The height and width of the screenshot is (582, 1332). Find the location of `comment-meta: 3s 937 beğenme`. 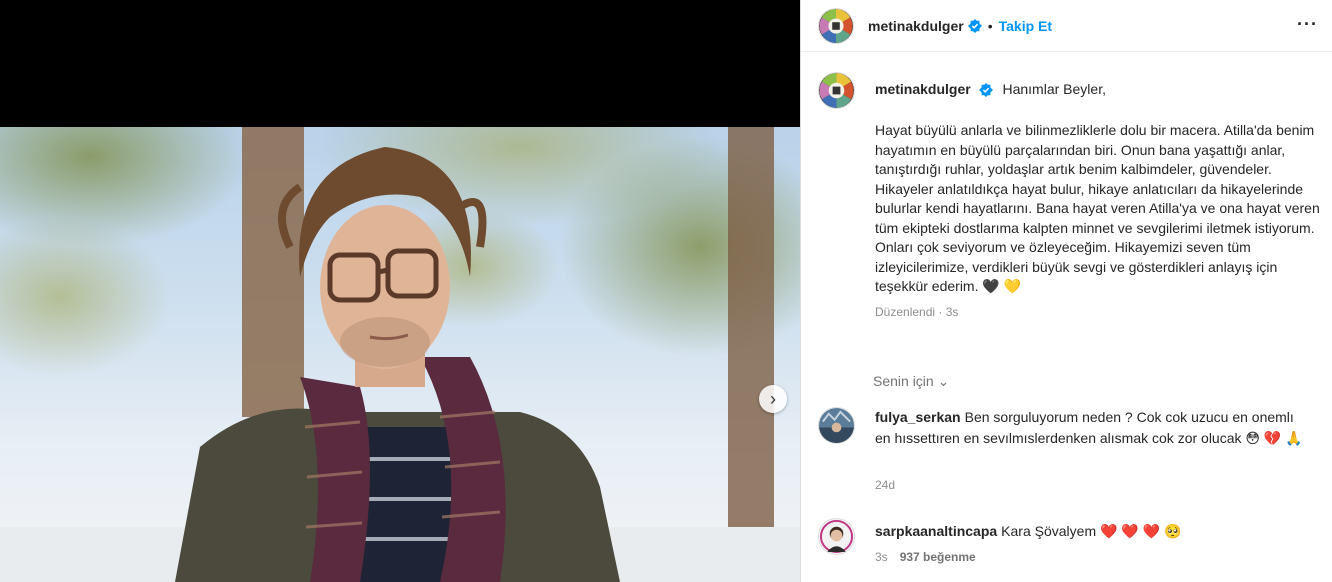

comment-meta: 3s 937 beğenme is located at coordinates (925, 557).